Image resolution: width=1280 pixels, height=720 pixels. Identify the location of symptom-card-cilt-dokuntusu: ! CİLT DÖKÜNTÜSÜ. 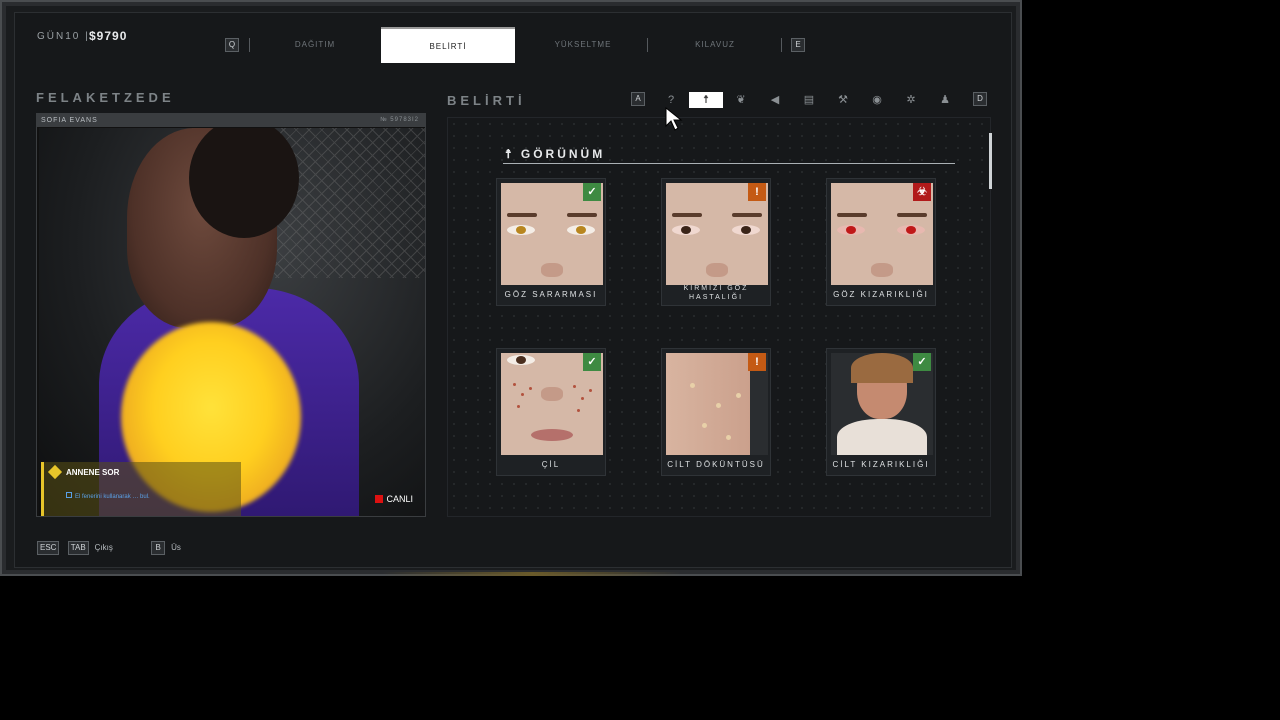
(716, 412).